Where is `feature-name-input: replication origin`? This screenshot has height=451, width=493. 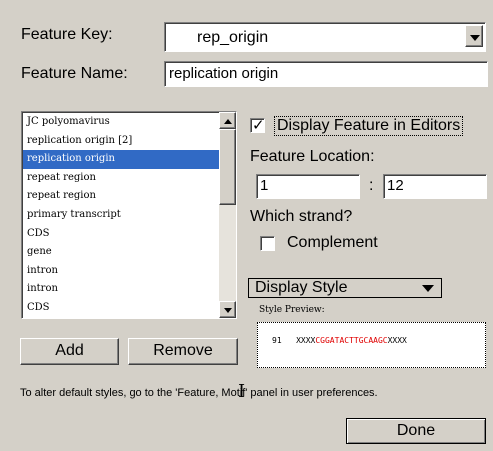
feature-name-input: replication origin is located at coordinates (326, 74).